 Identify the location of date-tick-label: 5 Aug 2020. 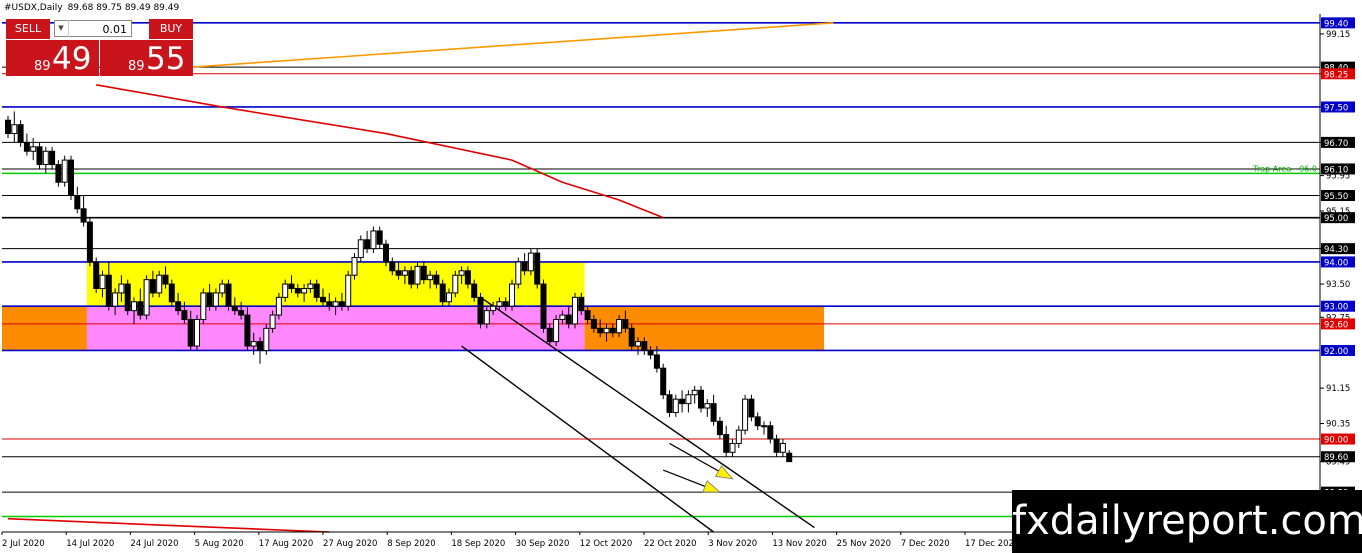
(219, 544).